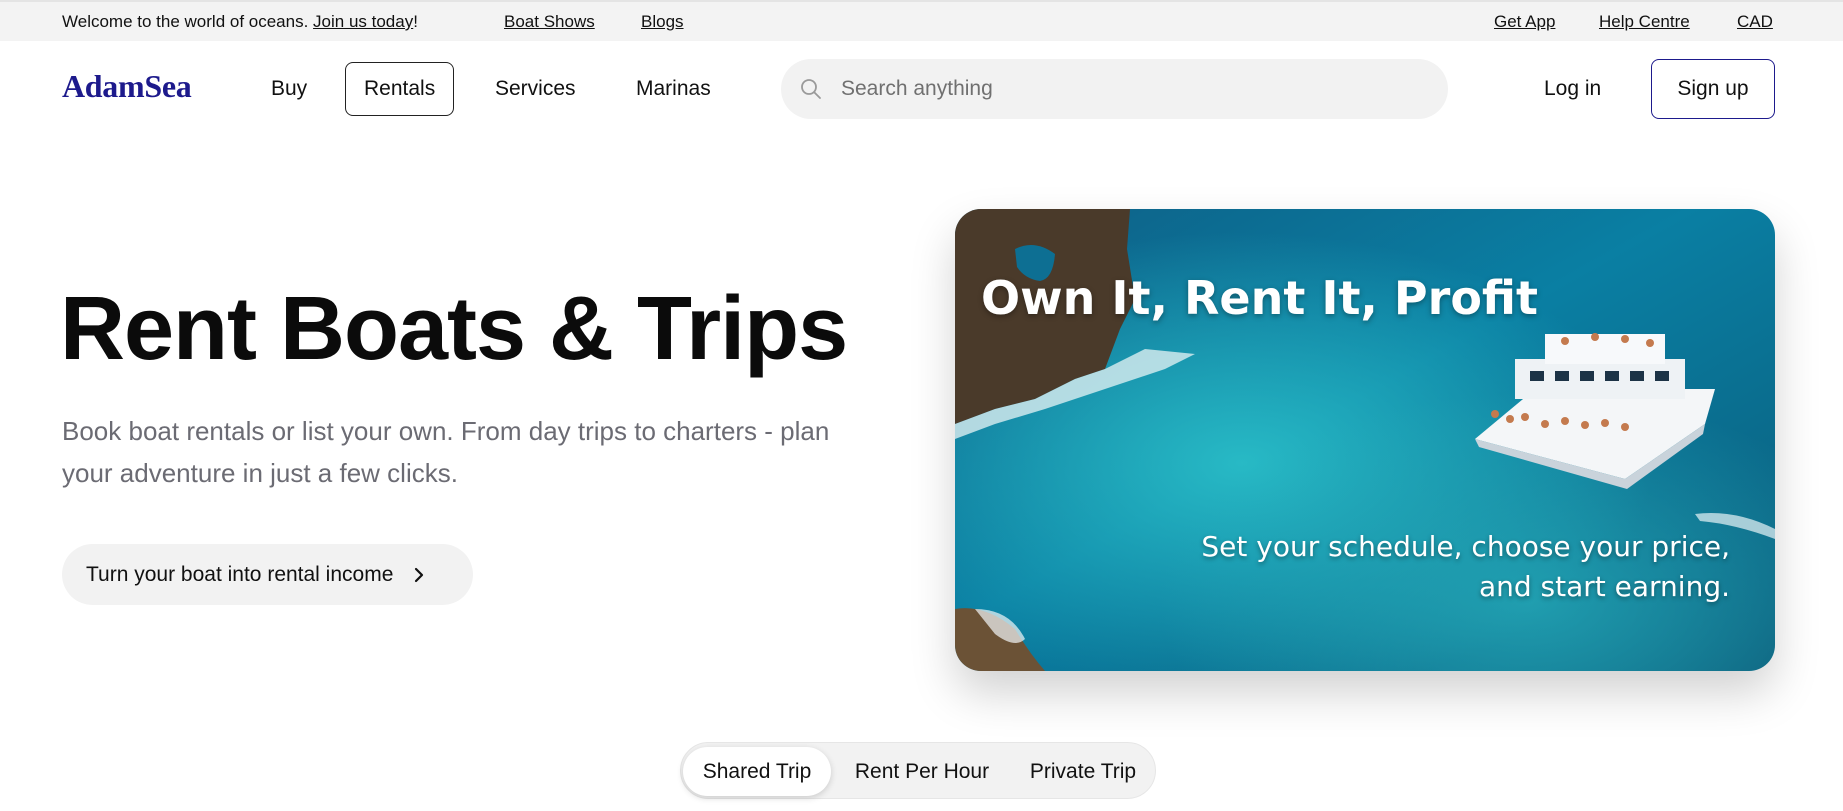 The width and height of the screenshot is (1843, 811). I want to click on login-button: Log in, so click(1572, 89).